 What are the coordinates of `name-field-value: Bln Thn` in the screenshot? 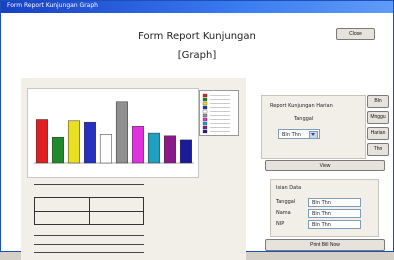 It's located at (321, 214).